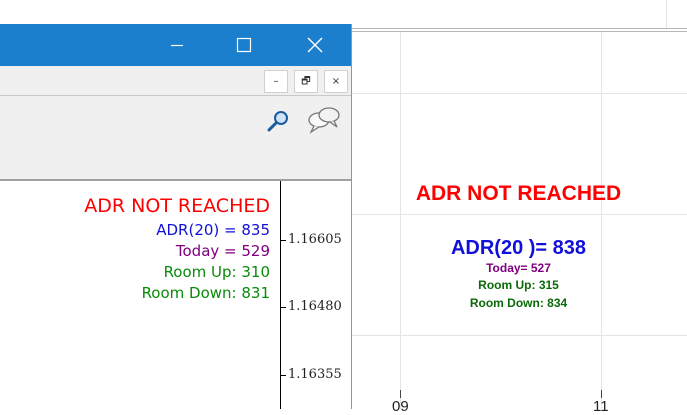 The image size is (687, 415). What do you see at coordinates (315, 374) in the screenshot?
I see `price-label: 1.16355` at bounding box center [315, 374].